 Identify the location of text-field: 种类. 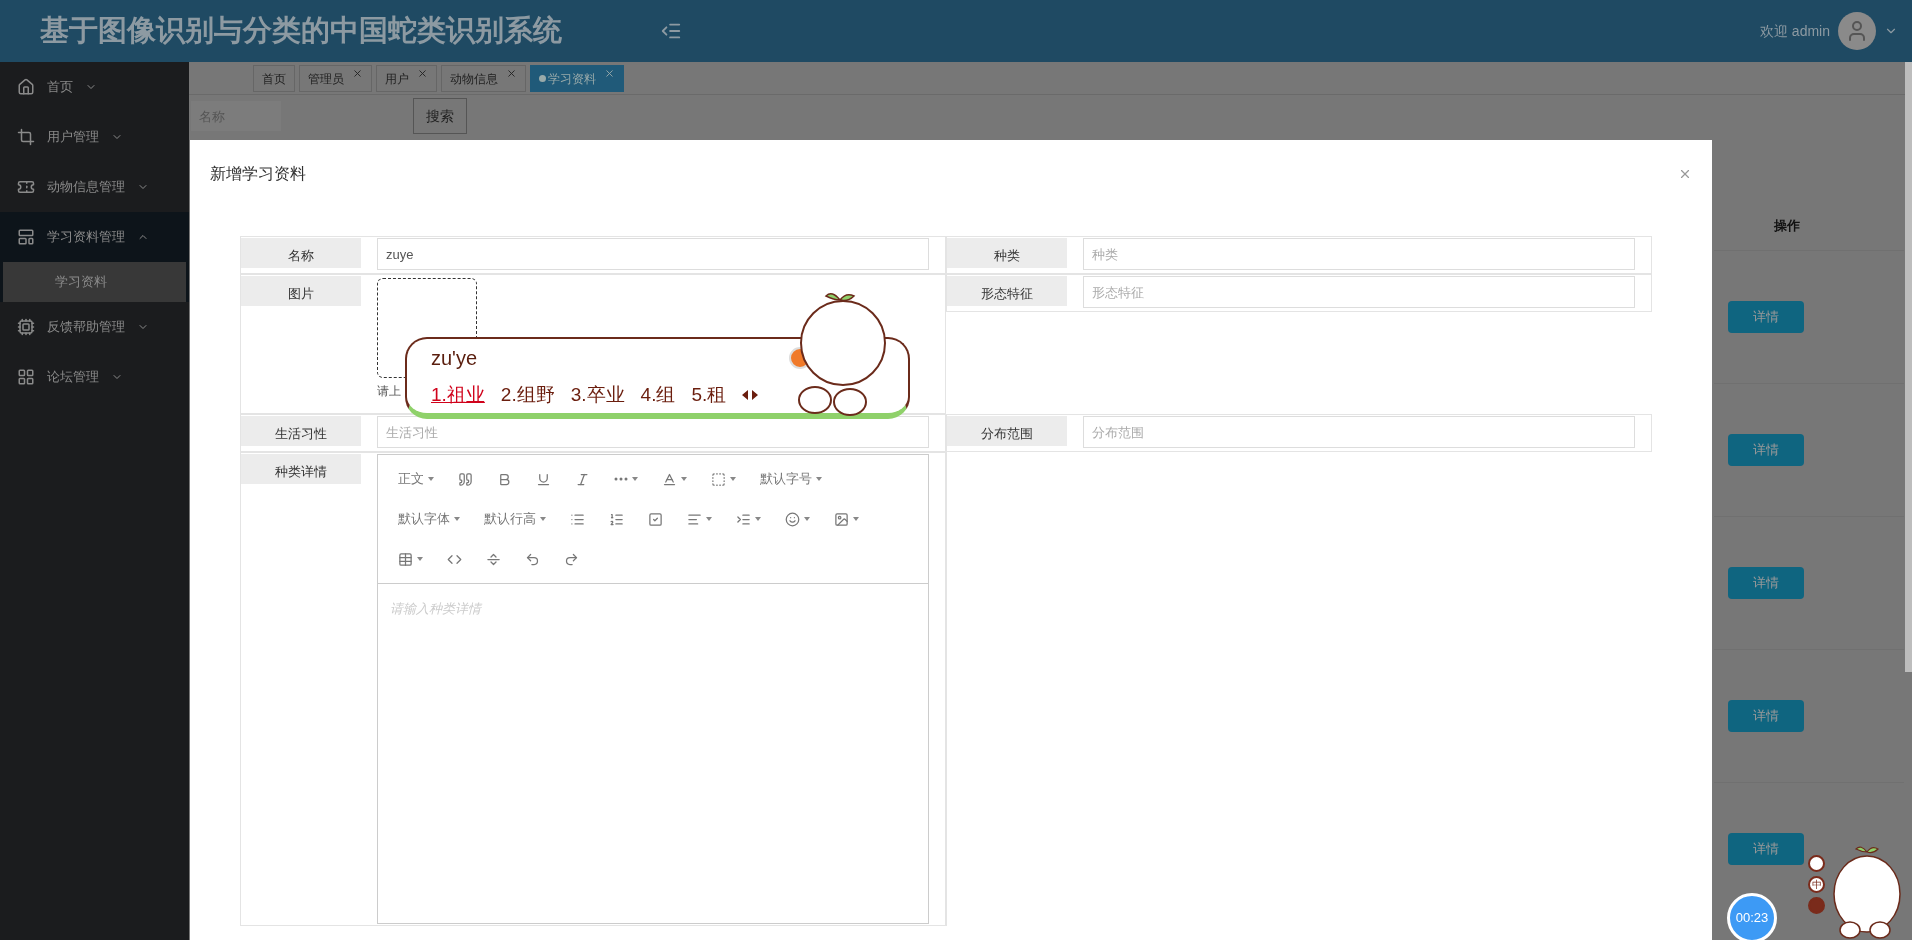
(1359, 254).